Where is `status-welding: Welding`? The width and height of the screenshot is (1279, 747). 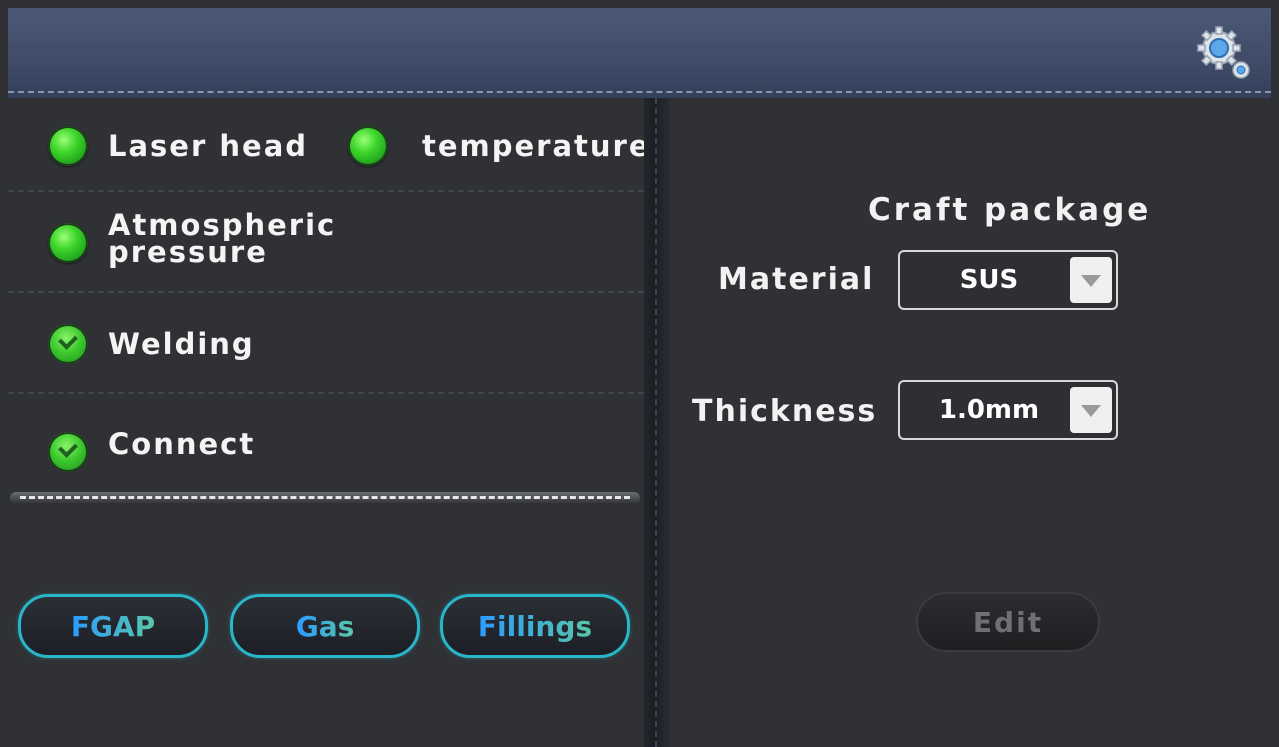 status-welding: Welding is located at coordinates (151, 344).